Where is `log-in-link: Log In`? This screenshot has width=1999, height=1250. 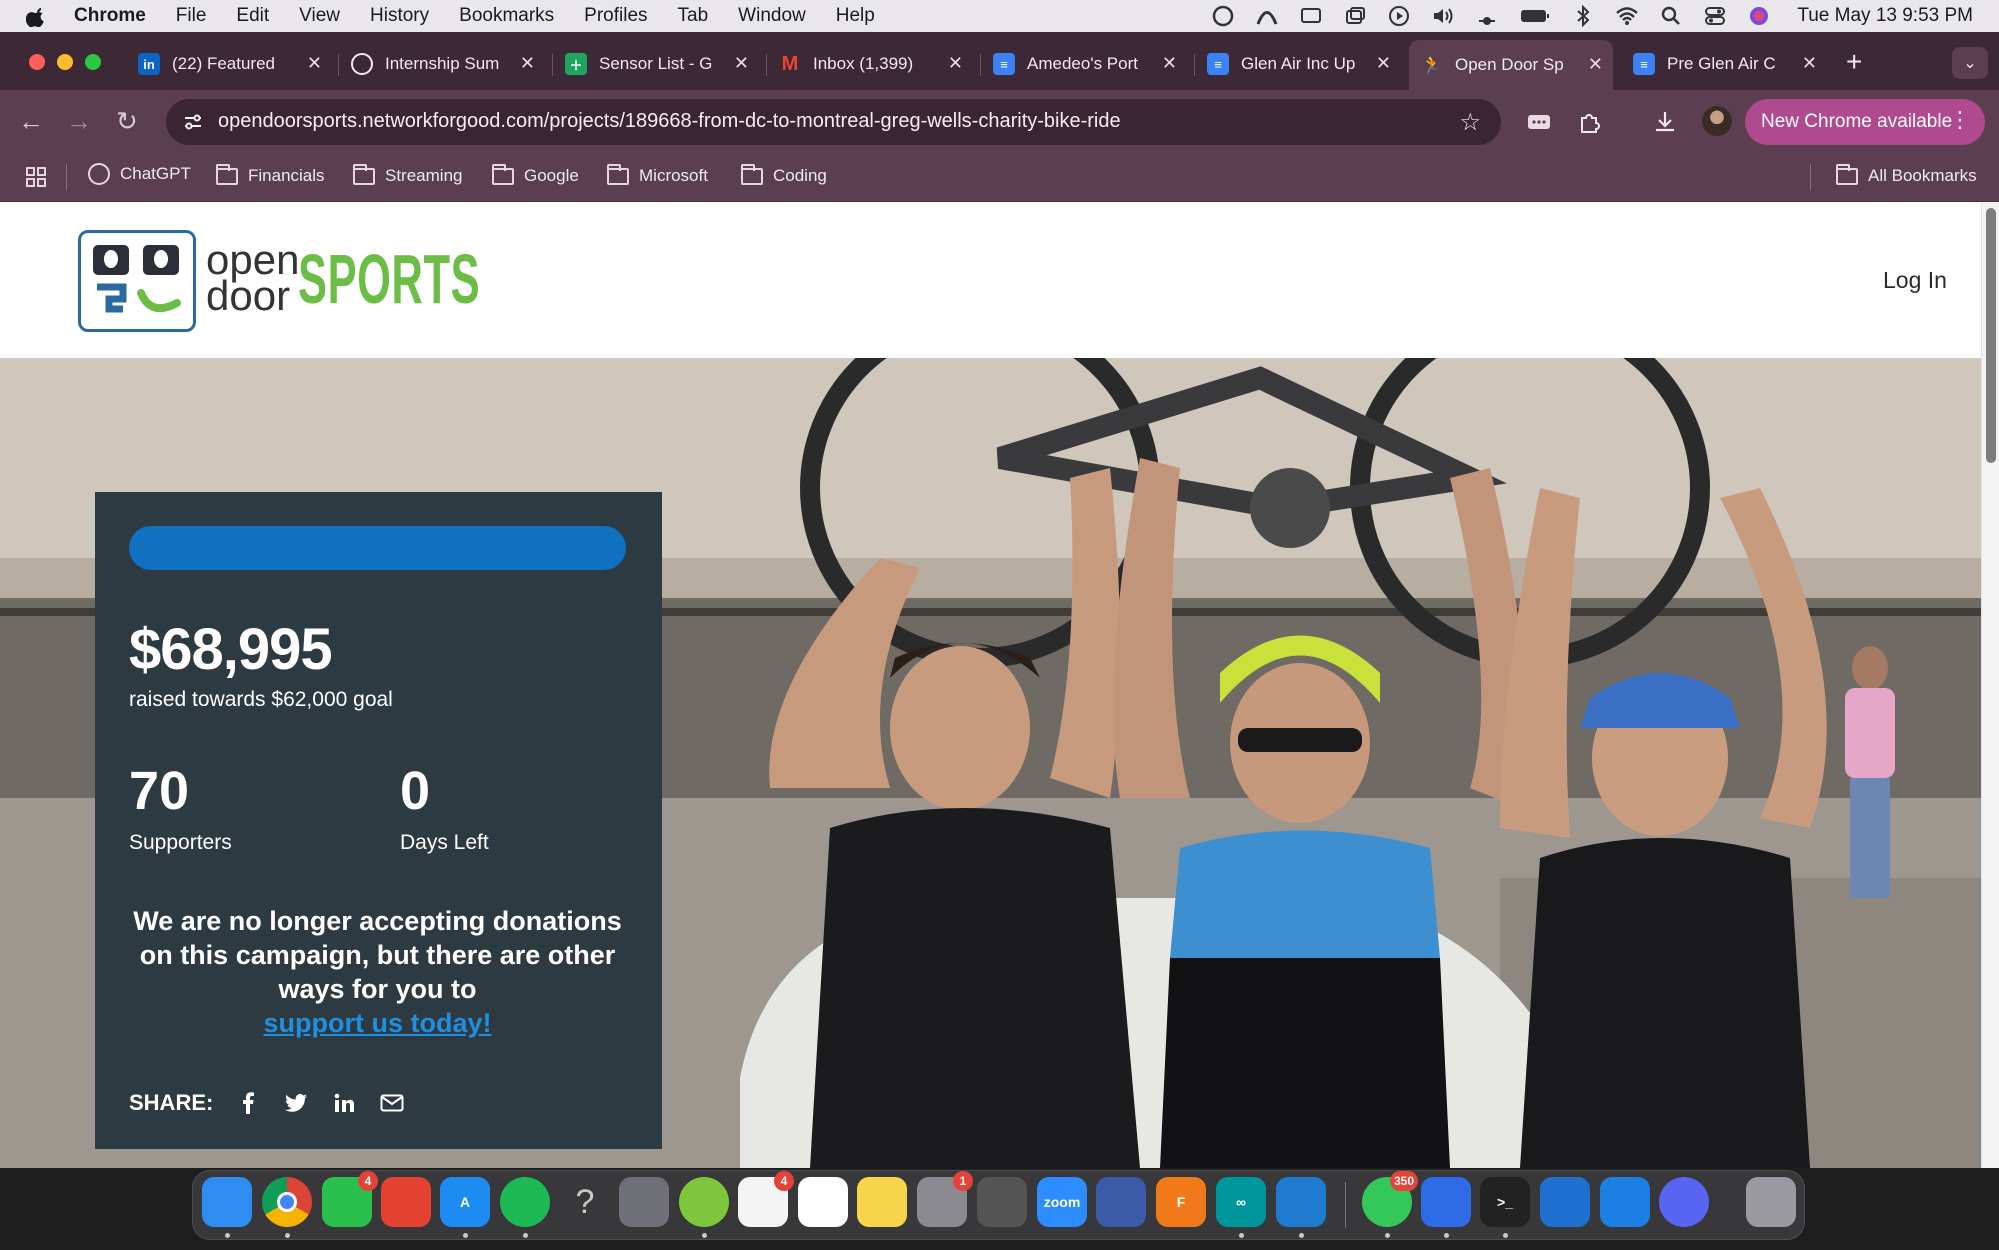 log-in-link: Log In is located at coordinates (1915, 280).